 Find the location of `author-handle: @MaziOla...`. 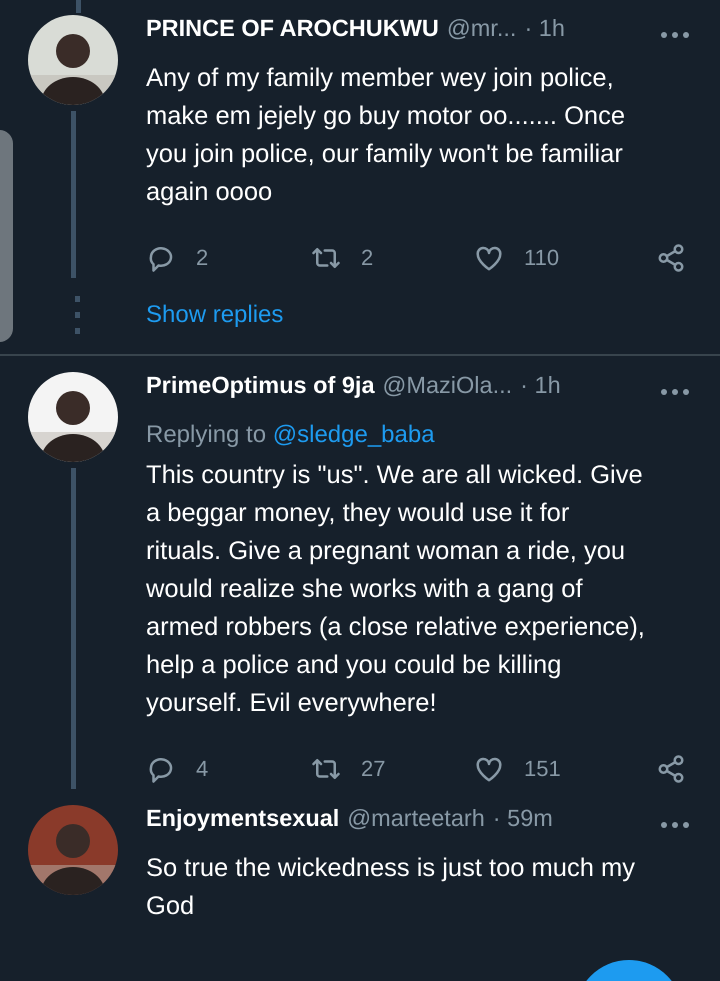

author-handle: @MaziOla... is located at coordinates (447, 385).